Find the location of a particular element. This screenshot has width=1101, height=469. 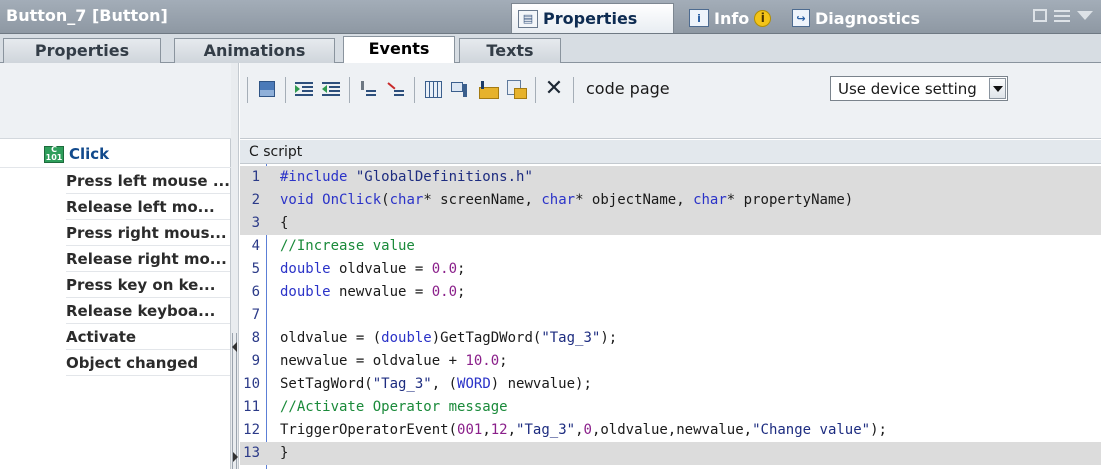

event-item: Object changed is located at coordinates (148, 363).